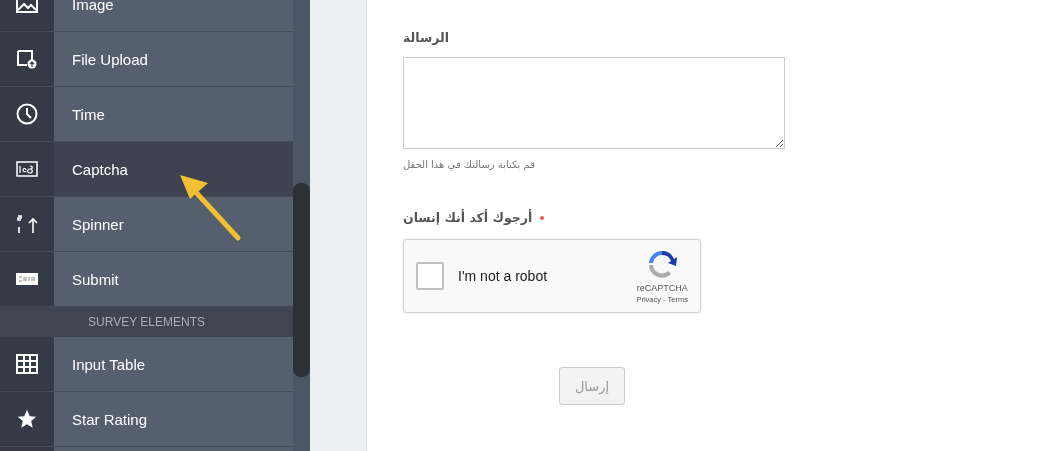 Image resolution: width=1061 pixels, height=451 pixels. What do you see at coordinates (27, 6) in the screenshot?
I see `image-icon` at bounding box center [27, 6].